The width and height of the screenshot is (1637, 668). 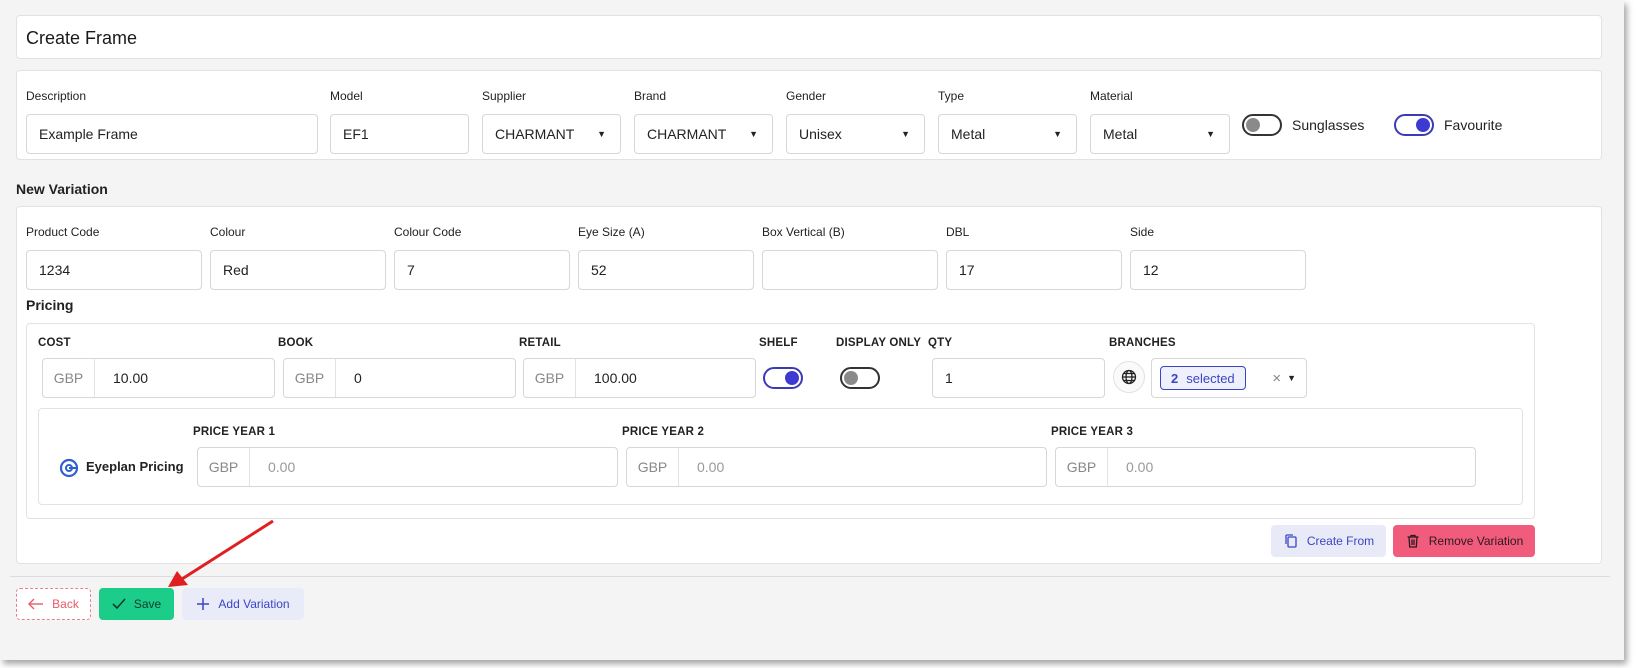 What do you see at coordinates (535, 134) in the screenshot?
I see `supplier-value: CHARMANT` at bounding box center [535, 134].